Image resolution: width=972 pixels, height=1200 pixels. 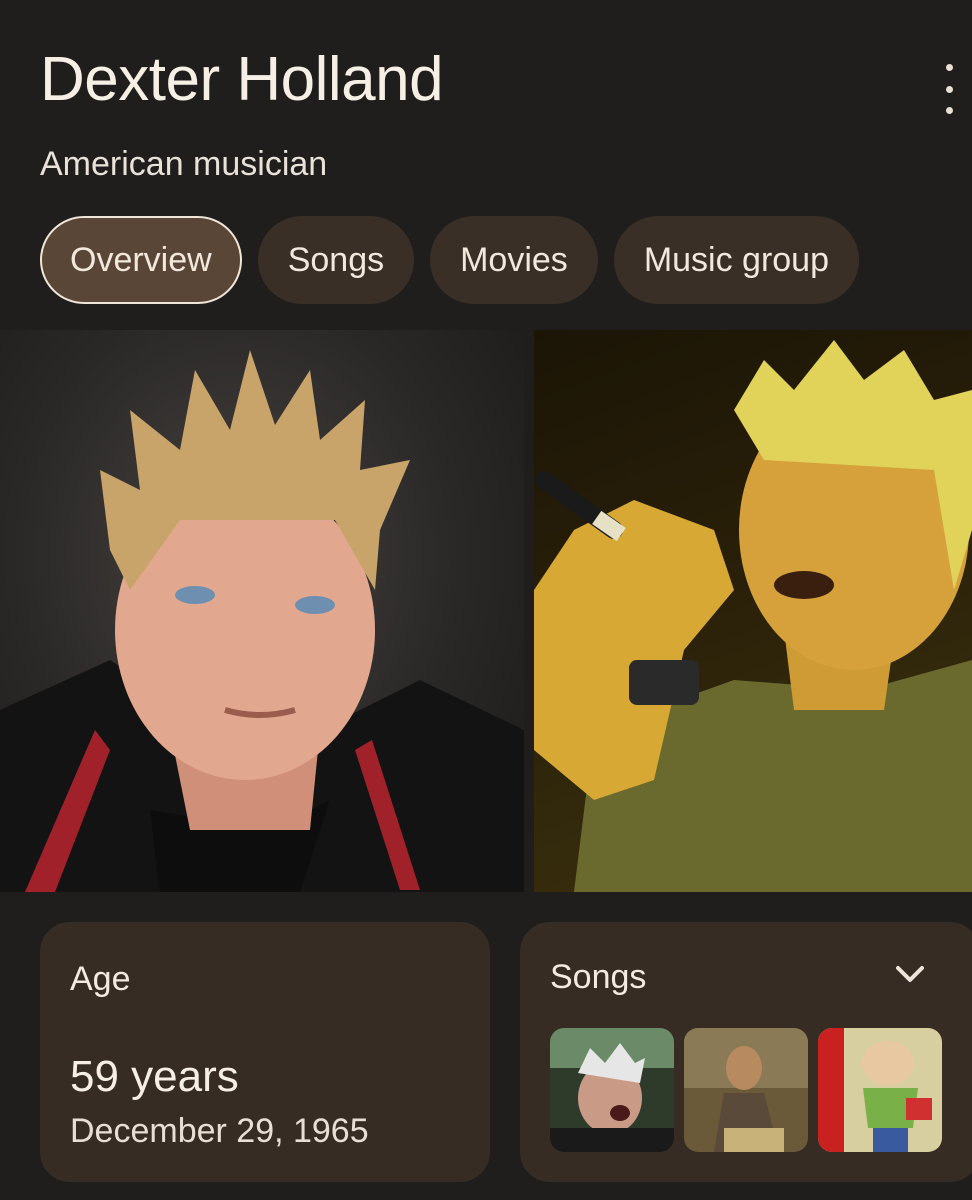 I want to click on tab-songs: Songs, so click(x=336, y=260).